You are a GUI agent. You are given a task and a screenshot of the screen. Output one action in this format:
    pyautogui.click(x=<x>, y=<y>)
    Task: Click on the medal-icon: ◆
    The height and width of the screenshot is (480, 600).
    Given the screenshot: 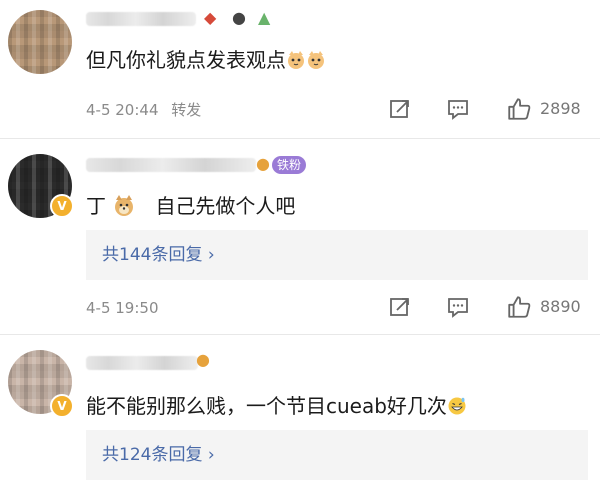 What is the action you would take?
    pyautogui.click(x=210, y=17)
    